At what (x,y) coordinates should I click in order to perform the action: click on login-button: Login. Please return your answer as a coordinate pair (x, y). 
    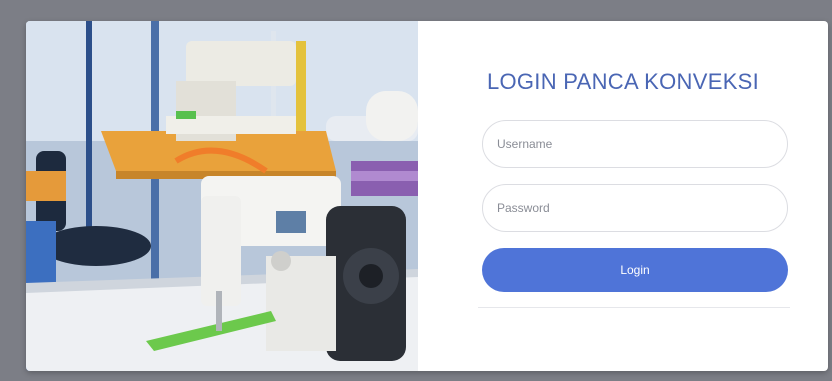
    Looking at the image, I should click on (635, 270).